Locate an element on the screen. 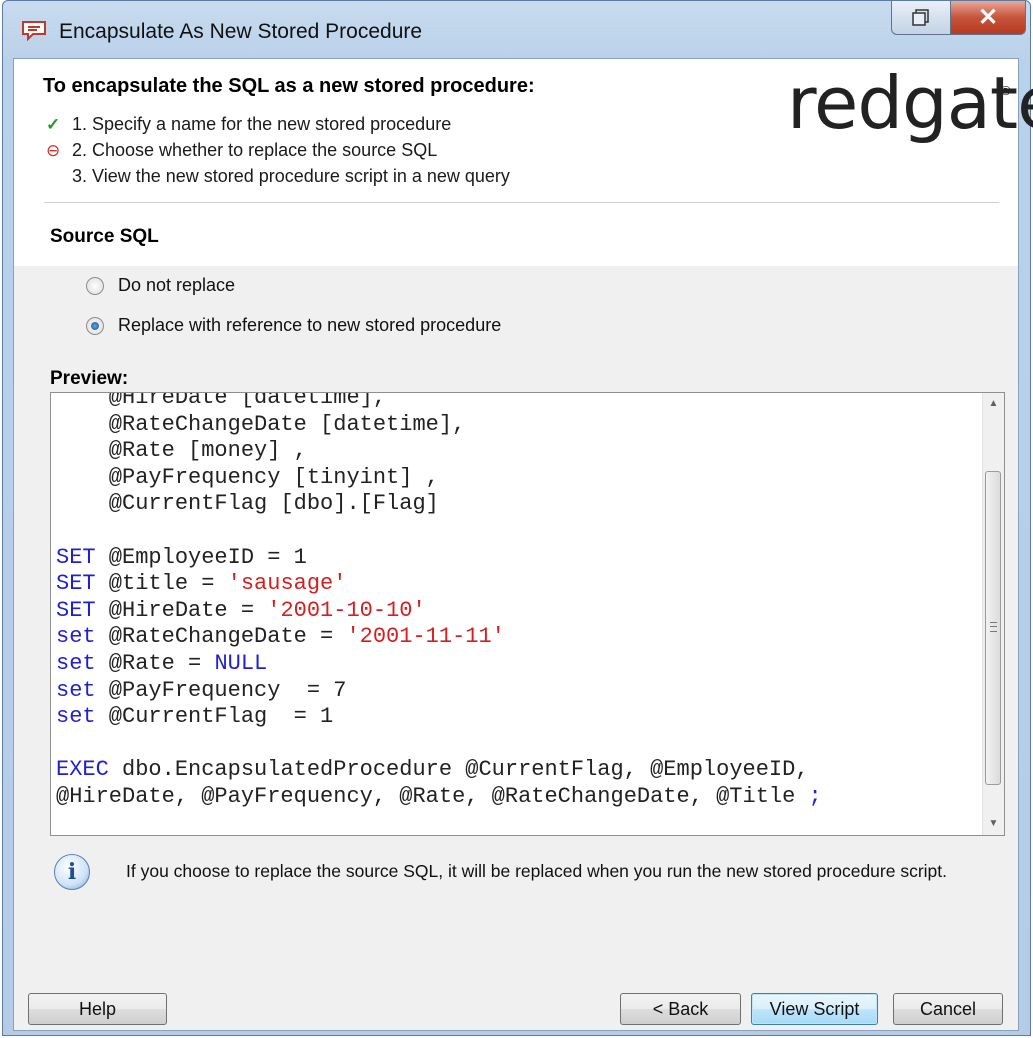  redgate-logo: redgate is located at coordinates (910, 103).